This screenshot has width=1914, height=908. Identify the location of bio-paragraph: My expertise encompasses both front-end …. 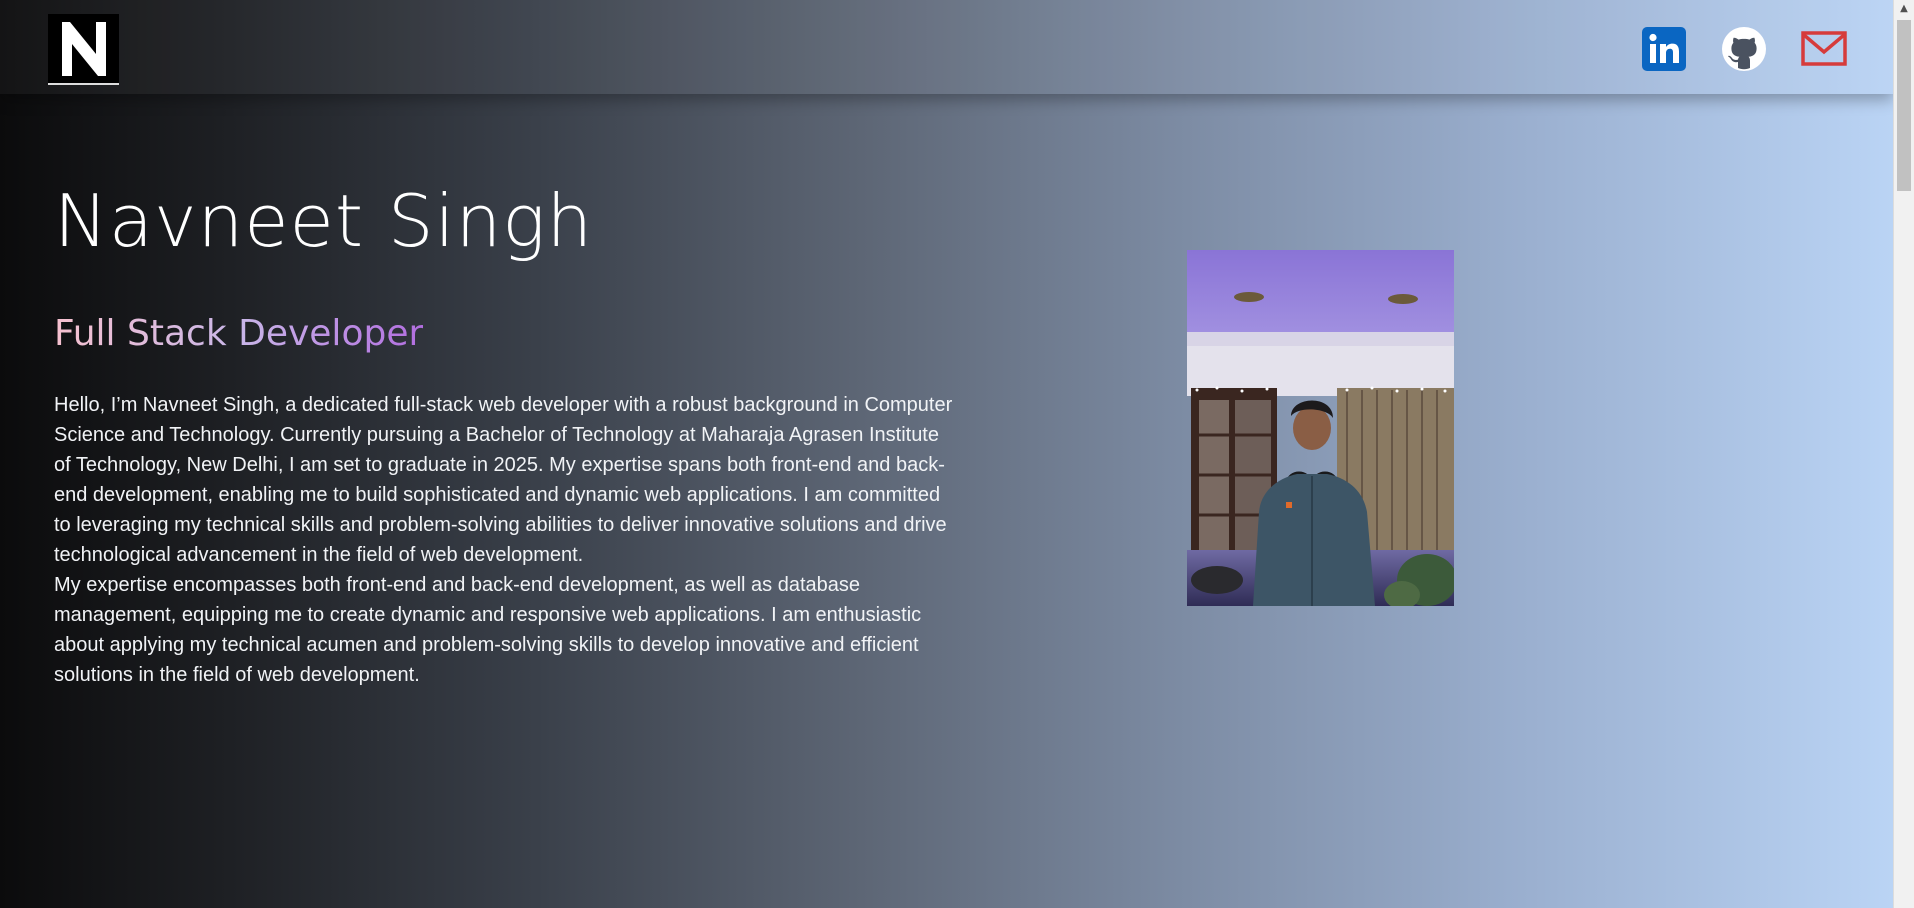
(488, 630).